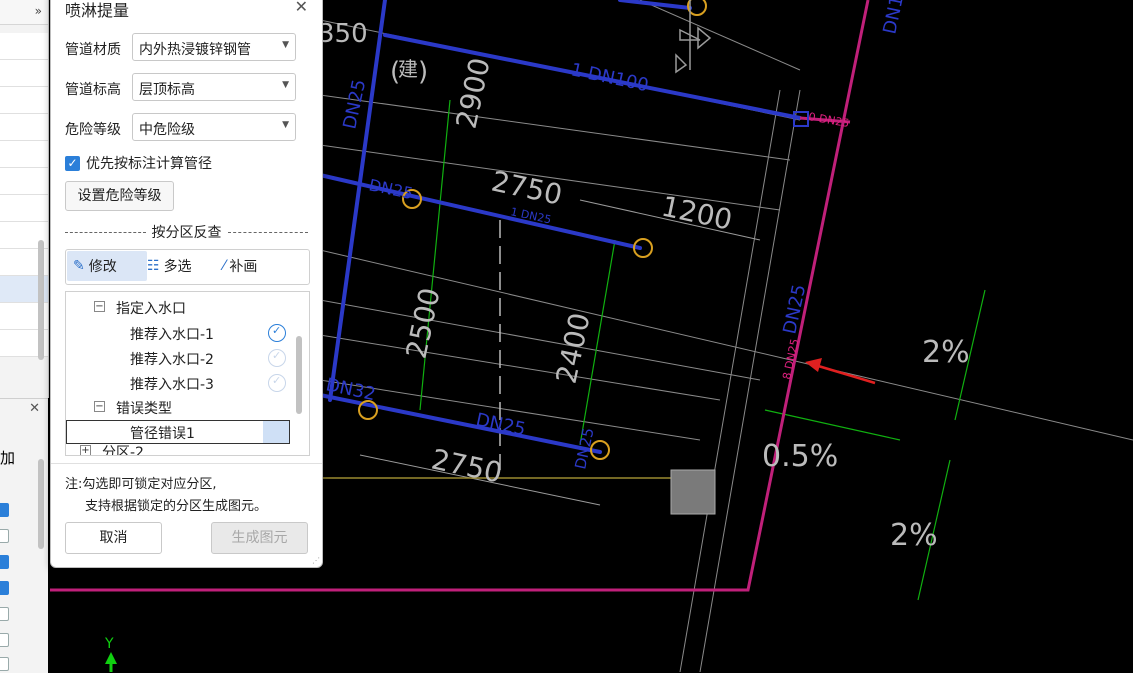 The width and height of the screenshot is (1133, 673). Describe the element at coordinates (97, 10) in the screenshot. I see `dialog-title: 喷淋提量` at that location.